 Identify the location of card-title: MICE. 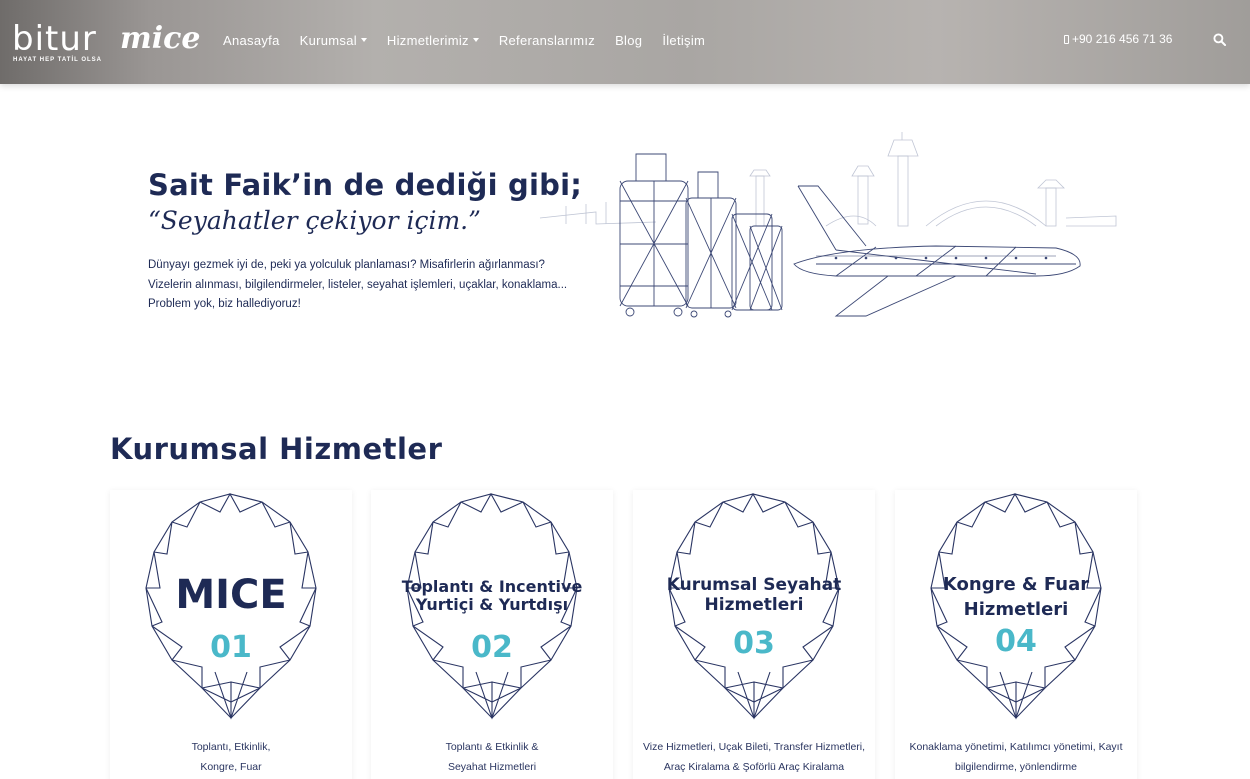
(231, 595).